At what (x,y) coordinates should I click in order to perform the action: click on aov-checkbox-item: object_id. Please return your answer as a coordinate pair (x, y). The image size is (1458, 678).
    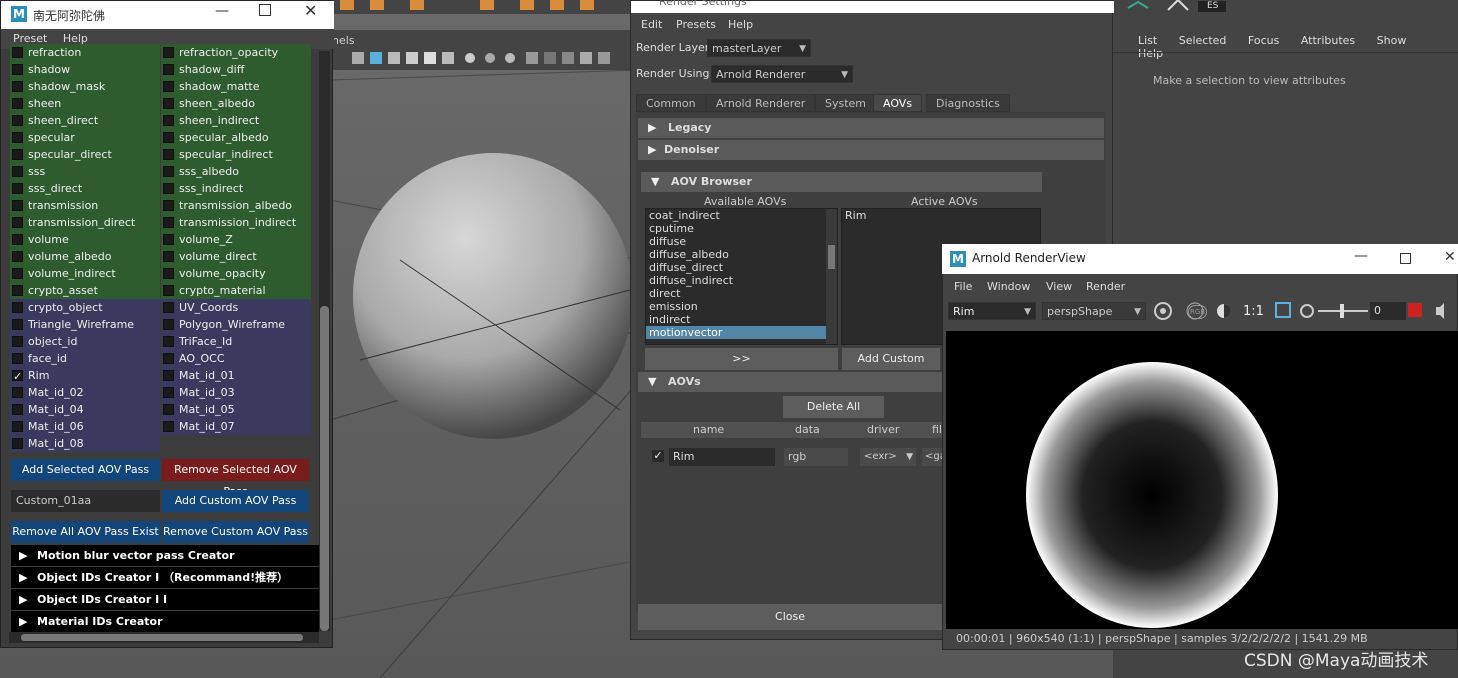
    Looking at the image, I should click on (85, 341).